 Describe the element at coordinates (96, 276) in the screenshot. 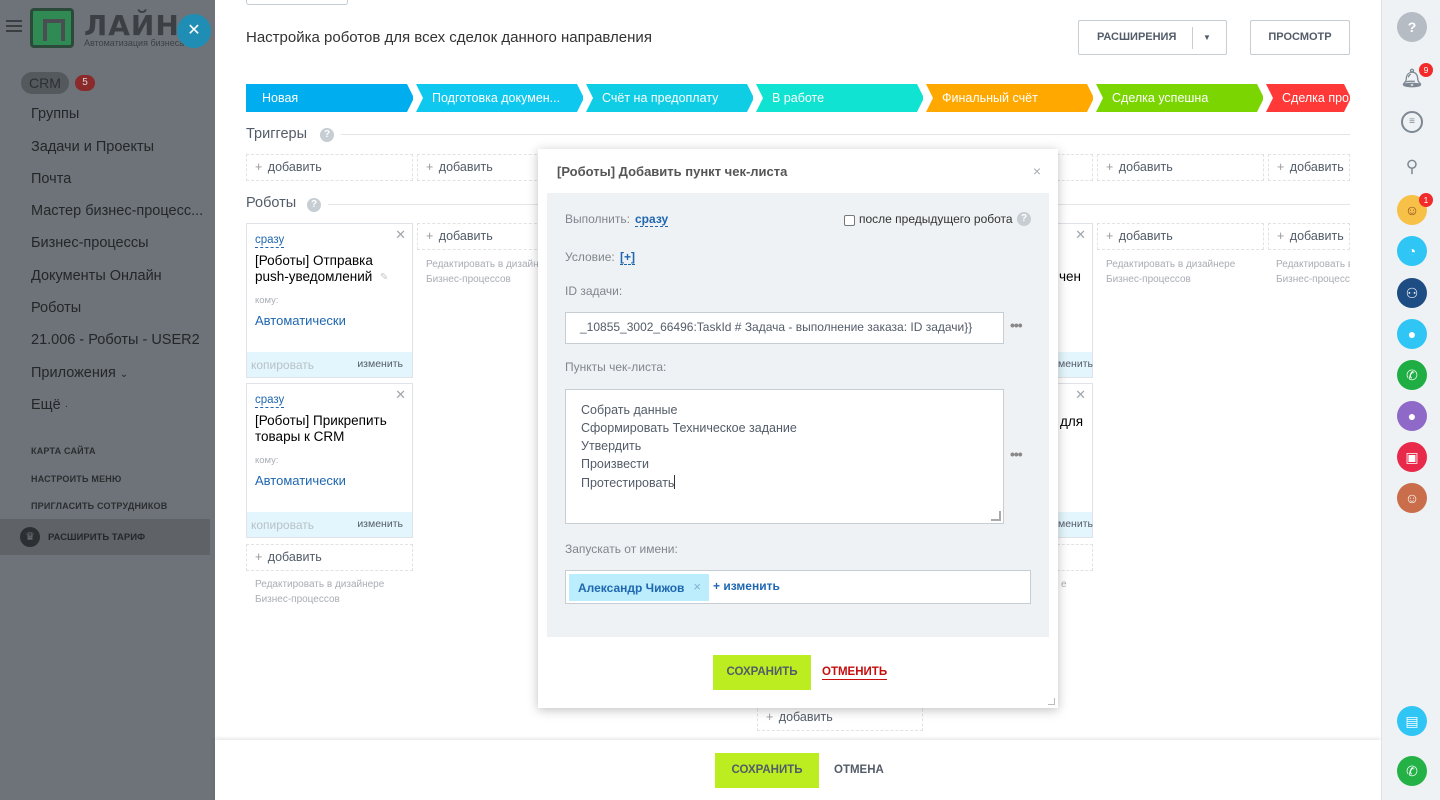

I see `sidebar-item-docs: Документы Онлайн` at that location.